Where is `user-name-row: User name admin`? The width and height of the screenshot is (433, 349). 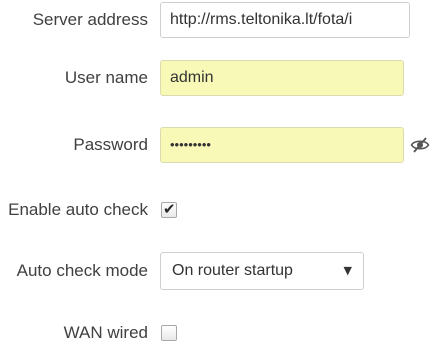
user-name-row: User name admin is located at coordinates (216, 78).